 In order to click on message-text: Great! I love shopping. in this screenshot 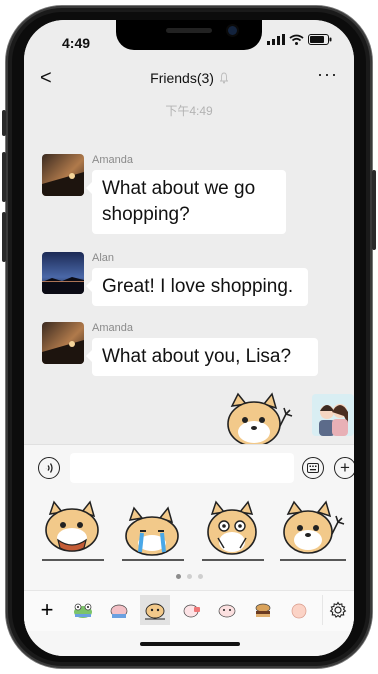, I will do `click(198, 286)`.